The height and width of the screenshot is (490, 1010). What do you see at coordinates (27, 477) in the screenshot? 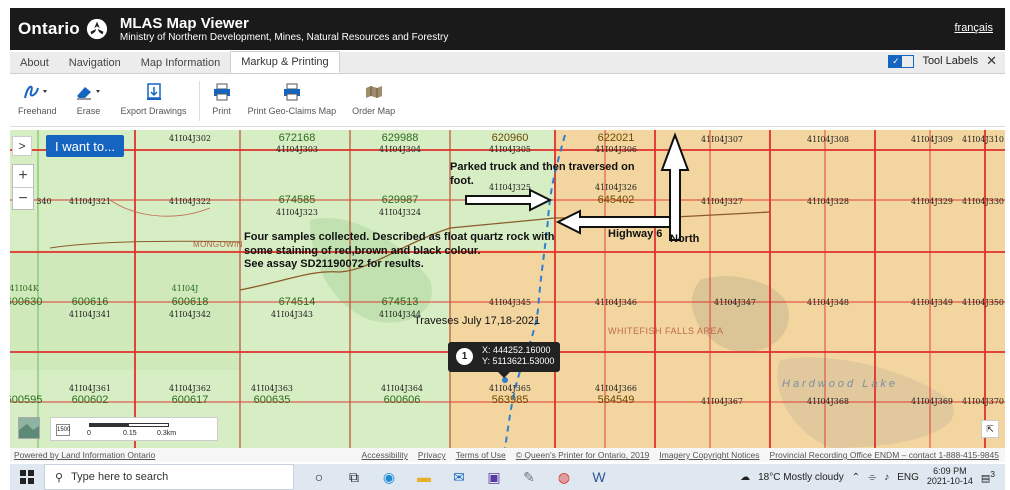
I see `start-button` at bounding box center [27, 477].